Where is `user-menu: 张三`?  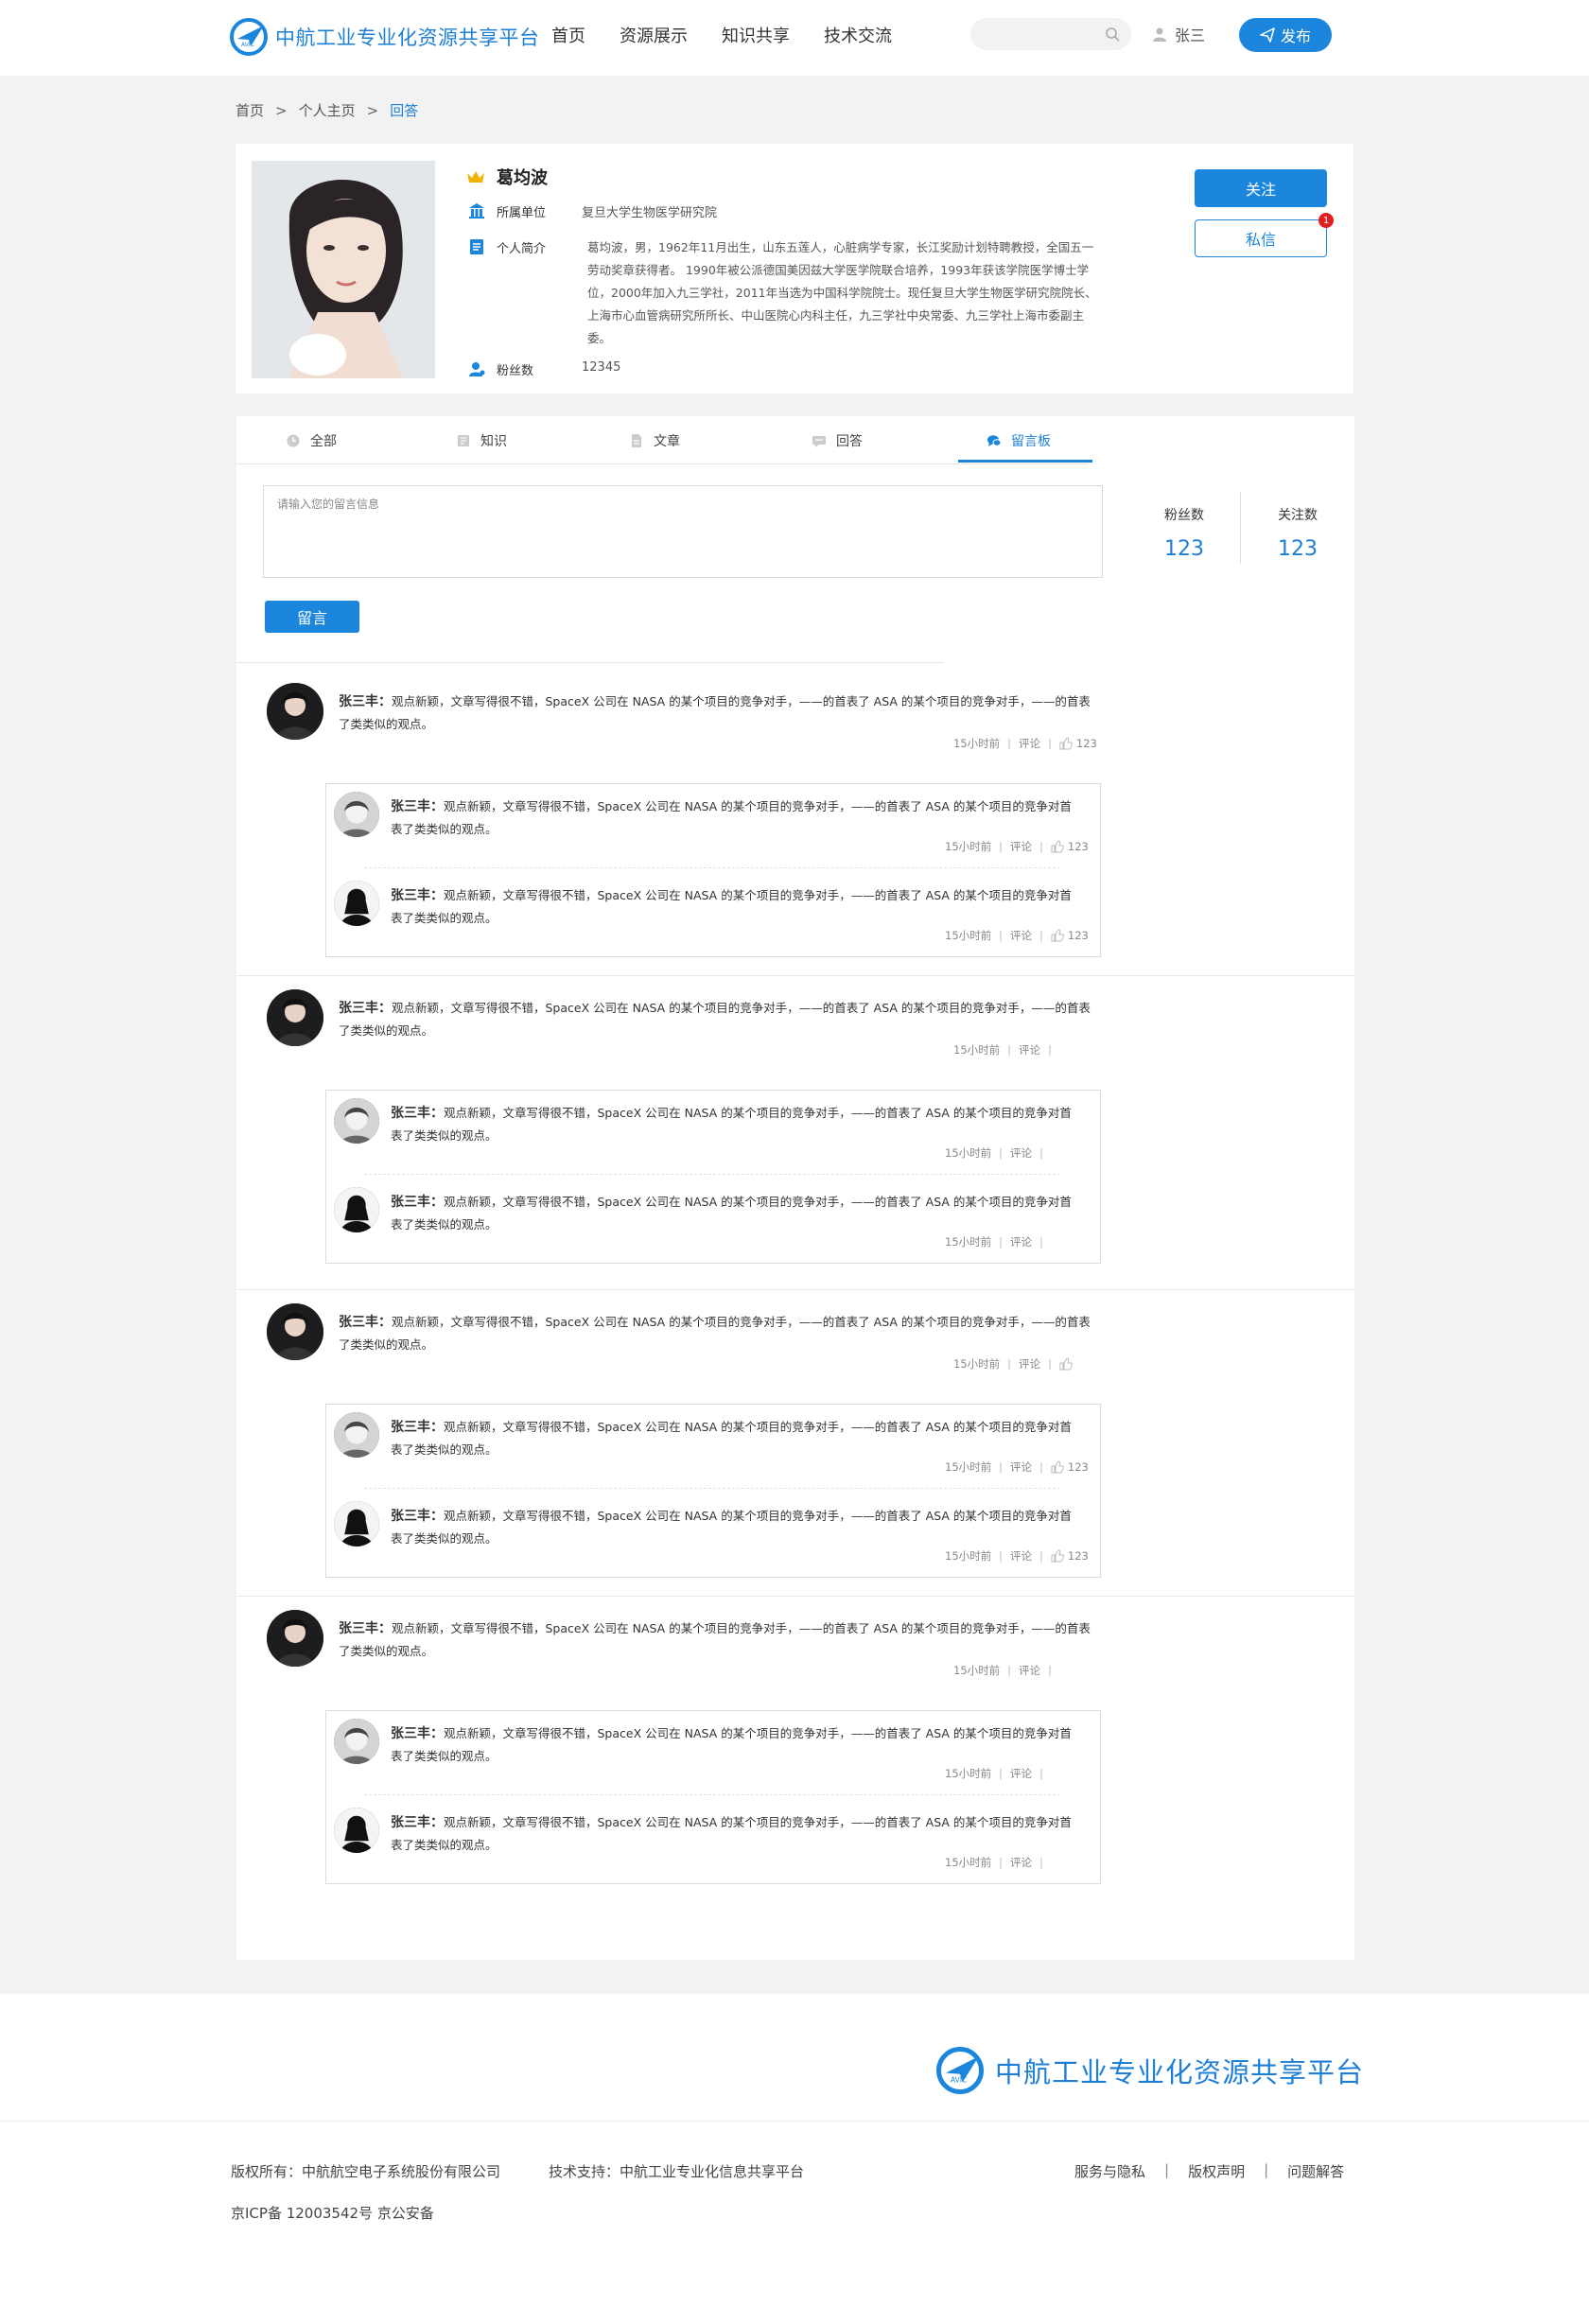
user-menu: 张三 is located at coordinates (1178, 34).